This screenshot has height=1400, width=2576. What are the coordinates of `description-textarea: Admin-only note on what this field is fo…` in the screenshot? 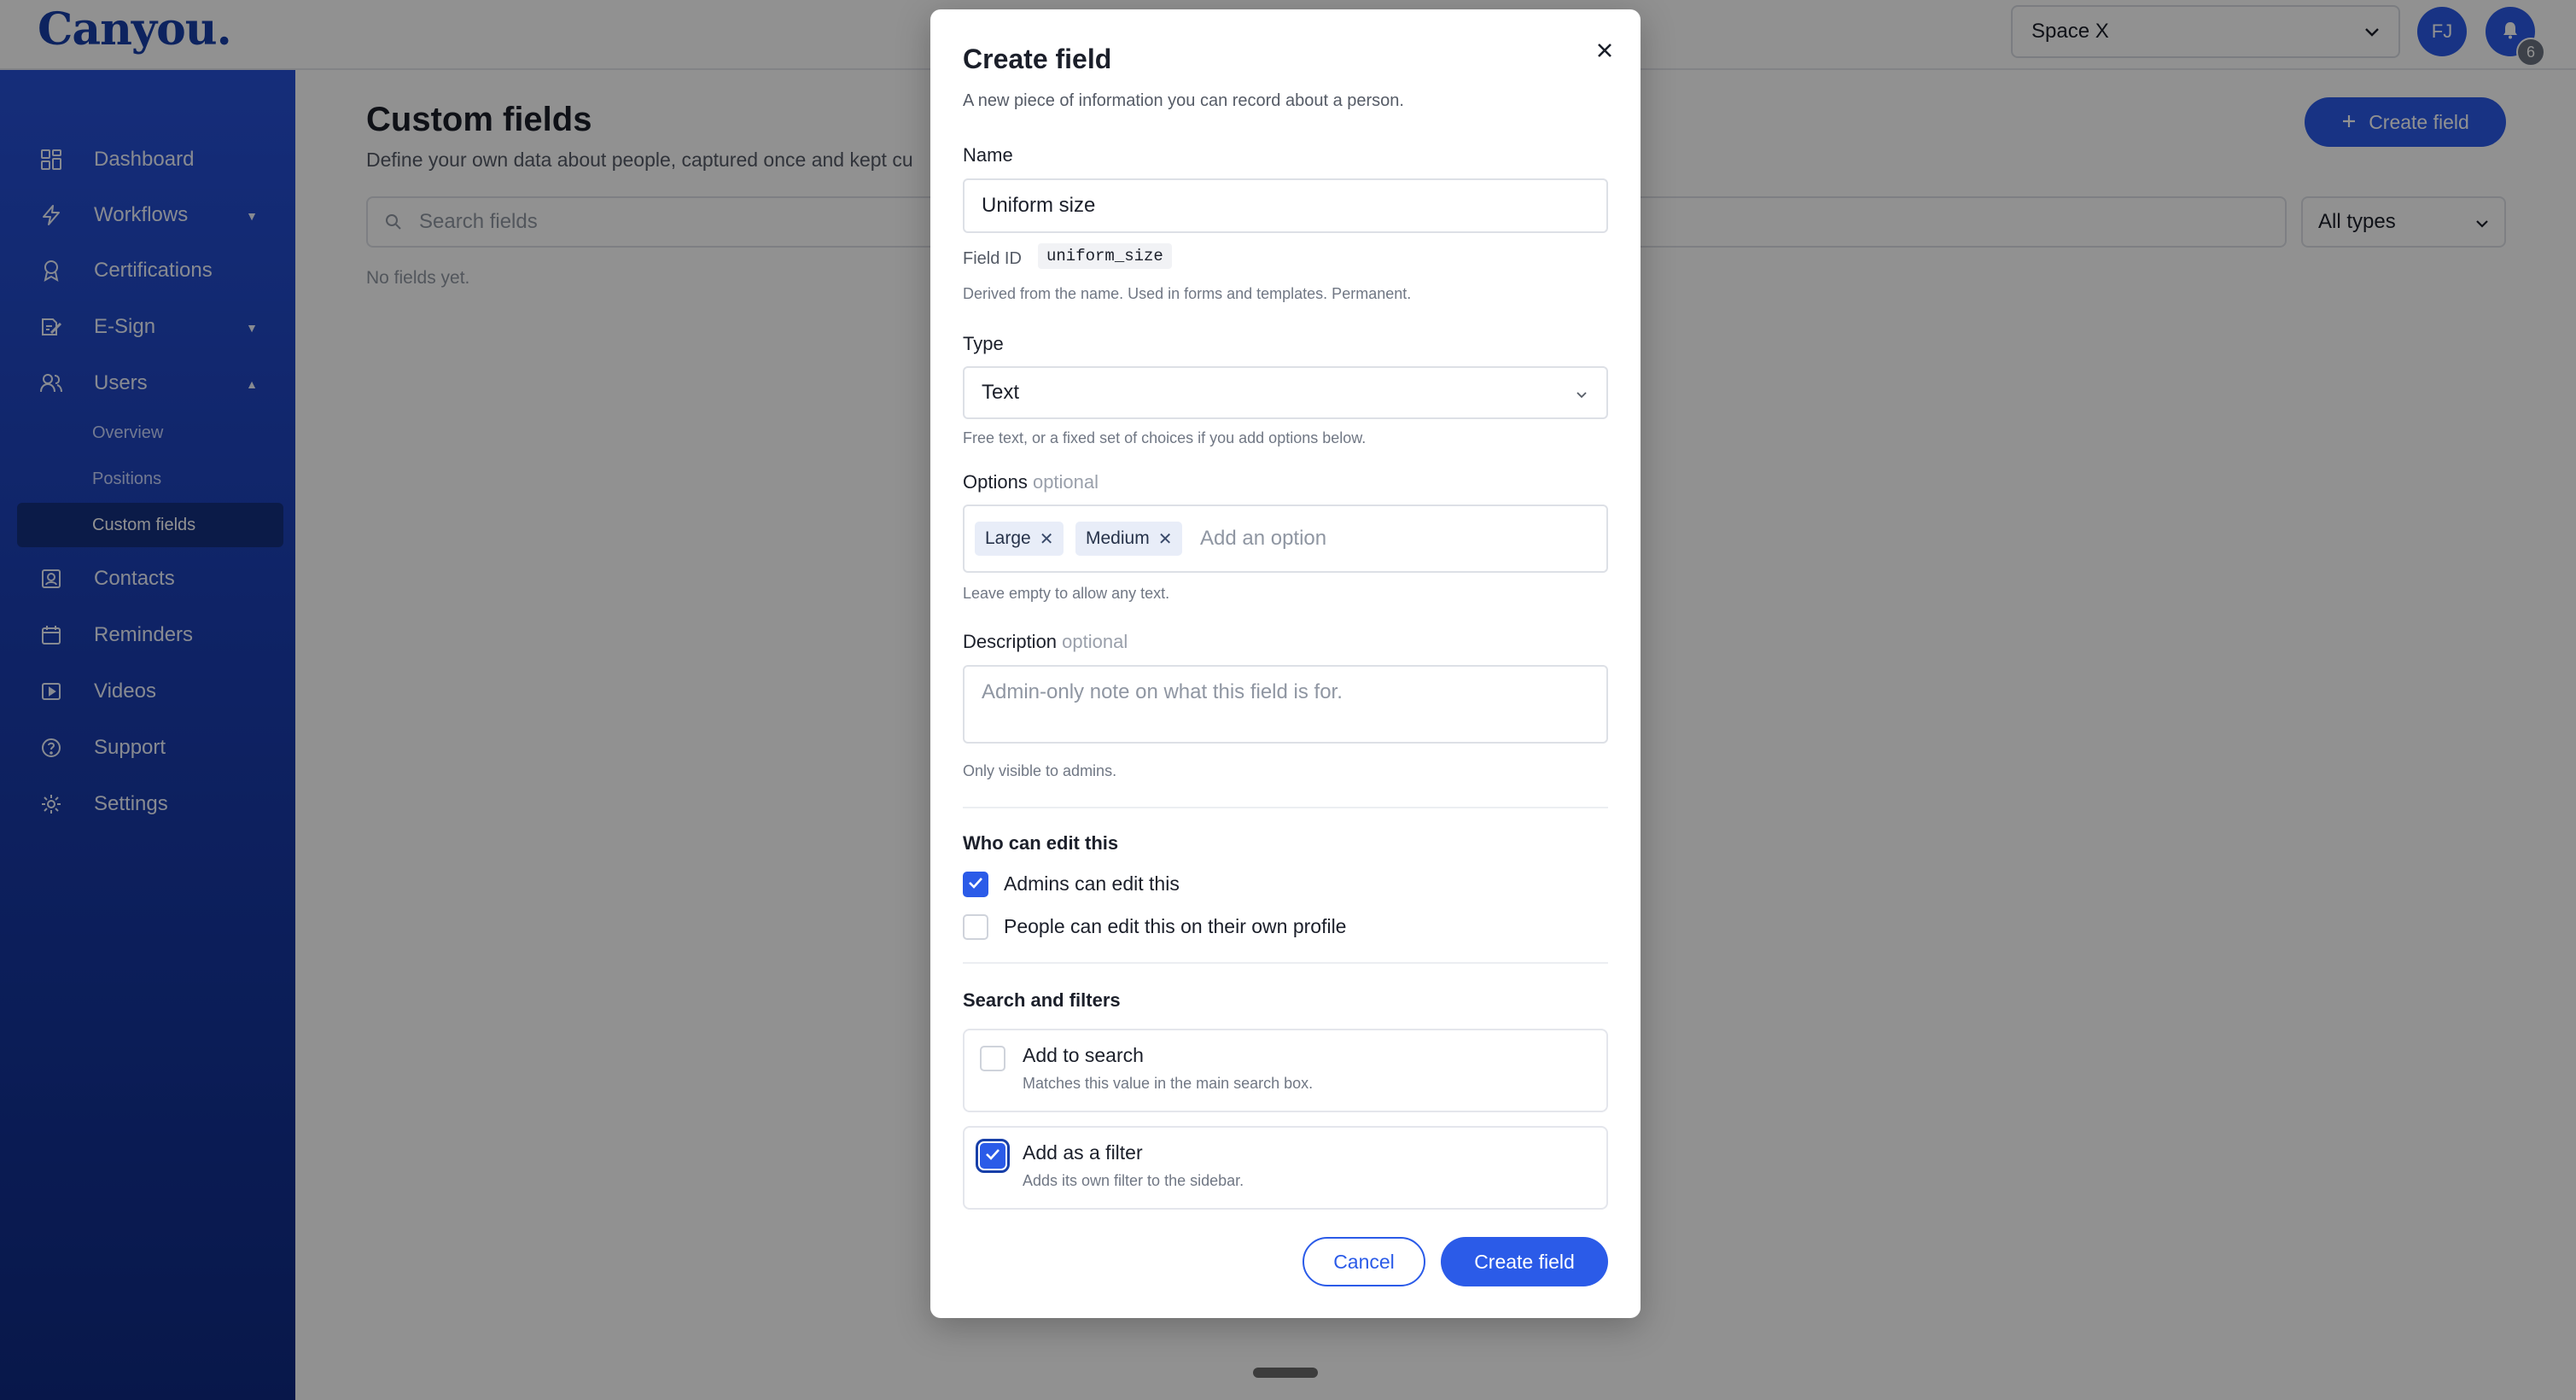 It's located at (1285, 704).